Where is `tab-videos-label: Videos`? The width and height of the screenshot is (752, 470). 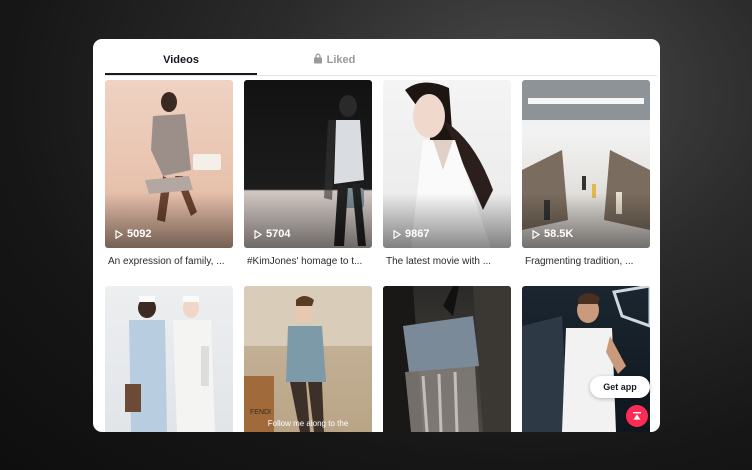
tab-videos-label: Videos is located at coordinates (181, 60).